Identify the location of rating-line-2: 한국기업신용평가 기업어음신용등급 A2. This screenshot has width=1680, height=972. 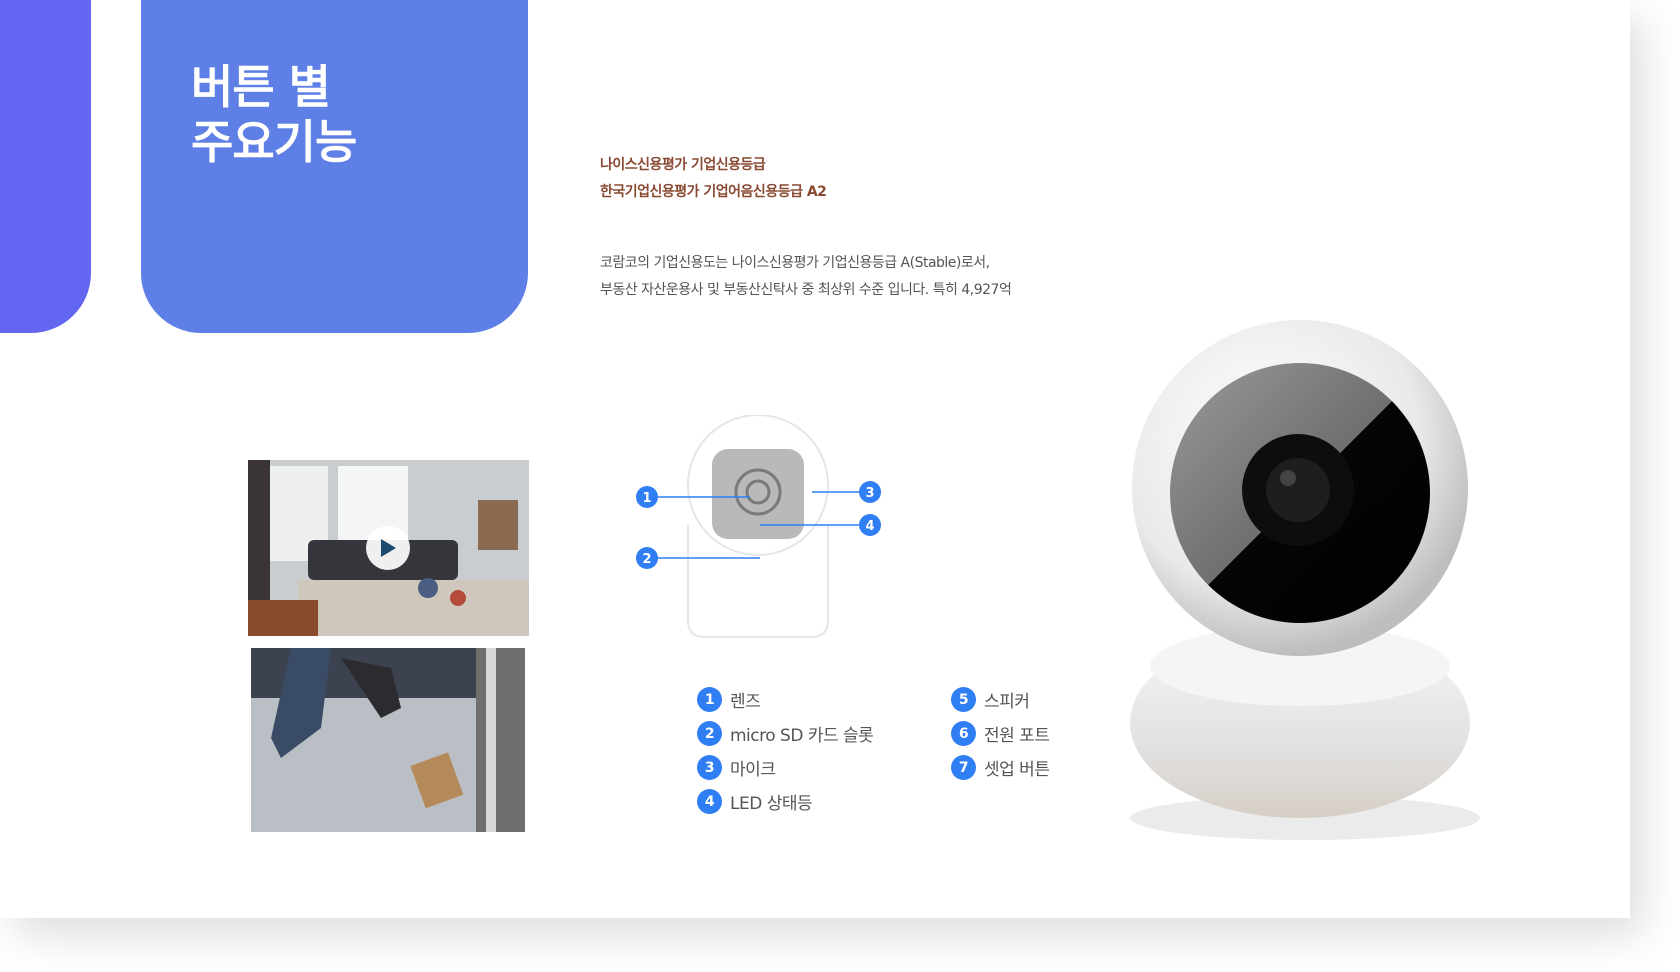
(713, 192).